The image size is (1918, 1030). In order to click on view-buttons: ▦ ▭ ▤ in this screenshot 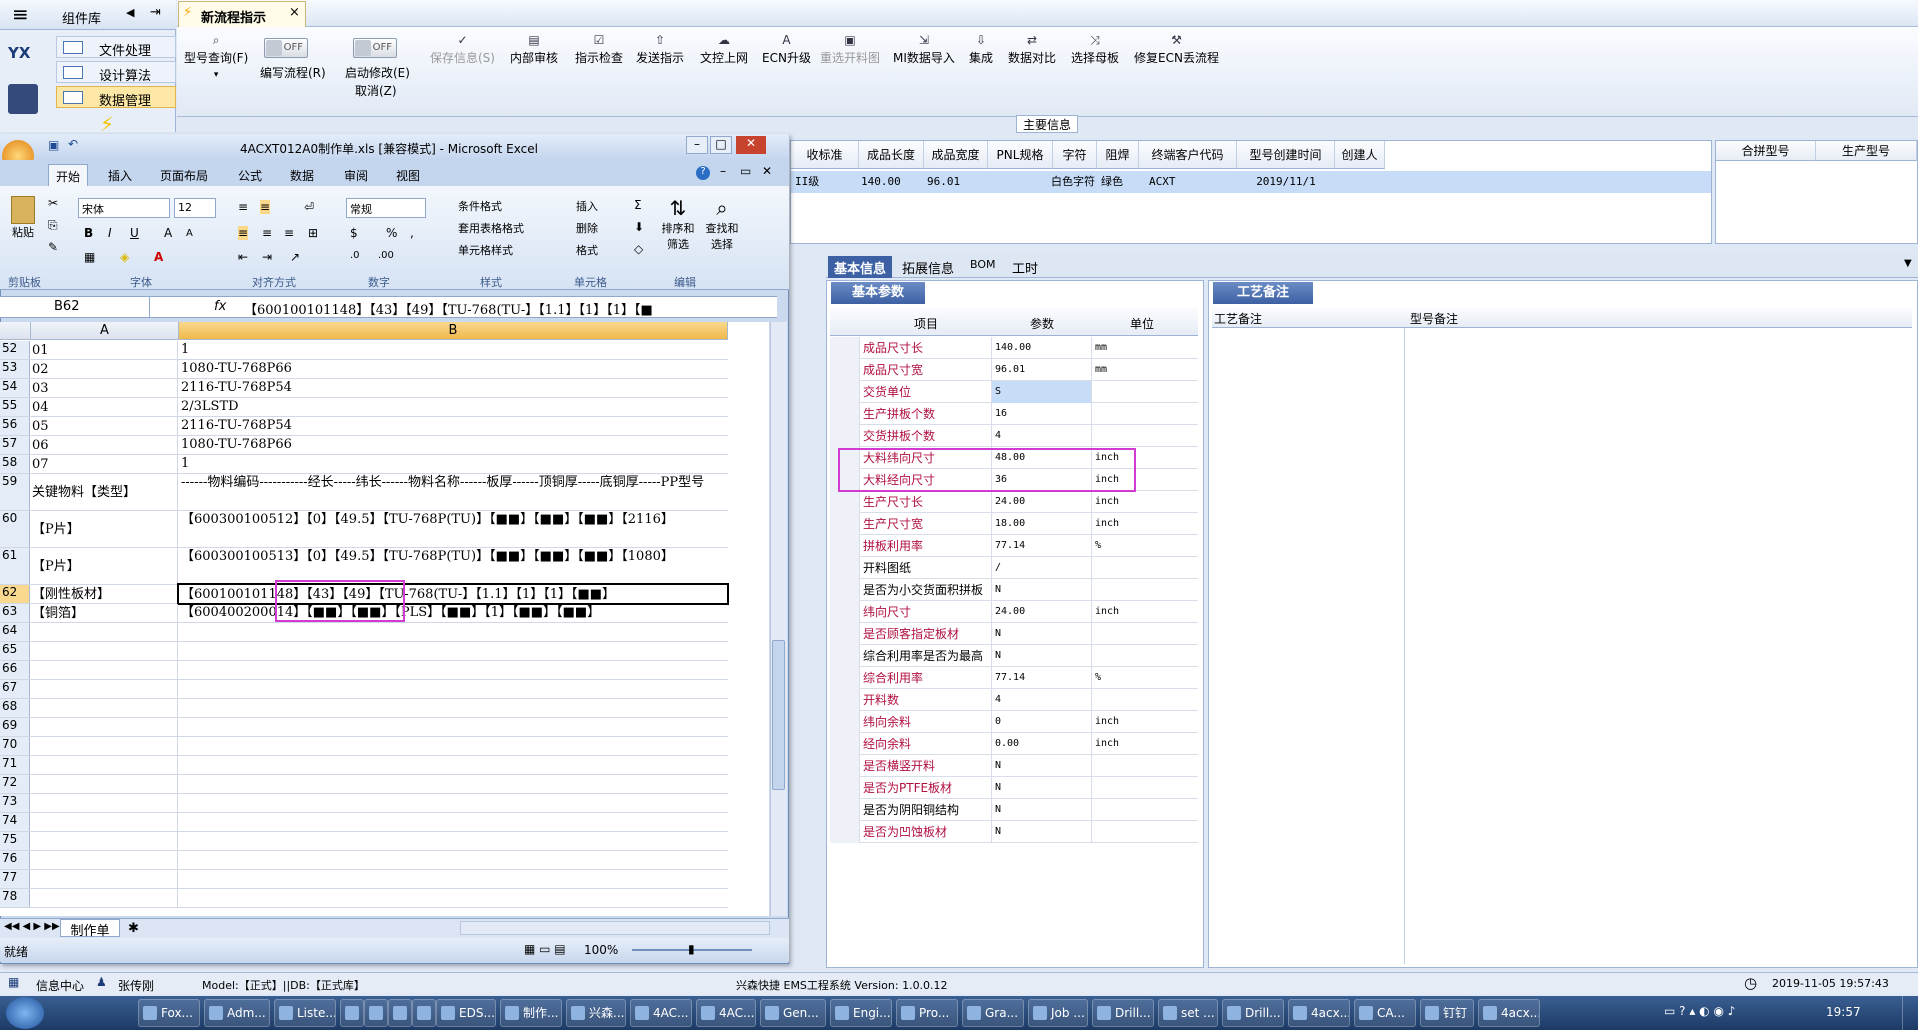, I will do `click(545, 949)`.